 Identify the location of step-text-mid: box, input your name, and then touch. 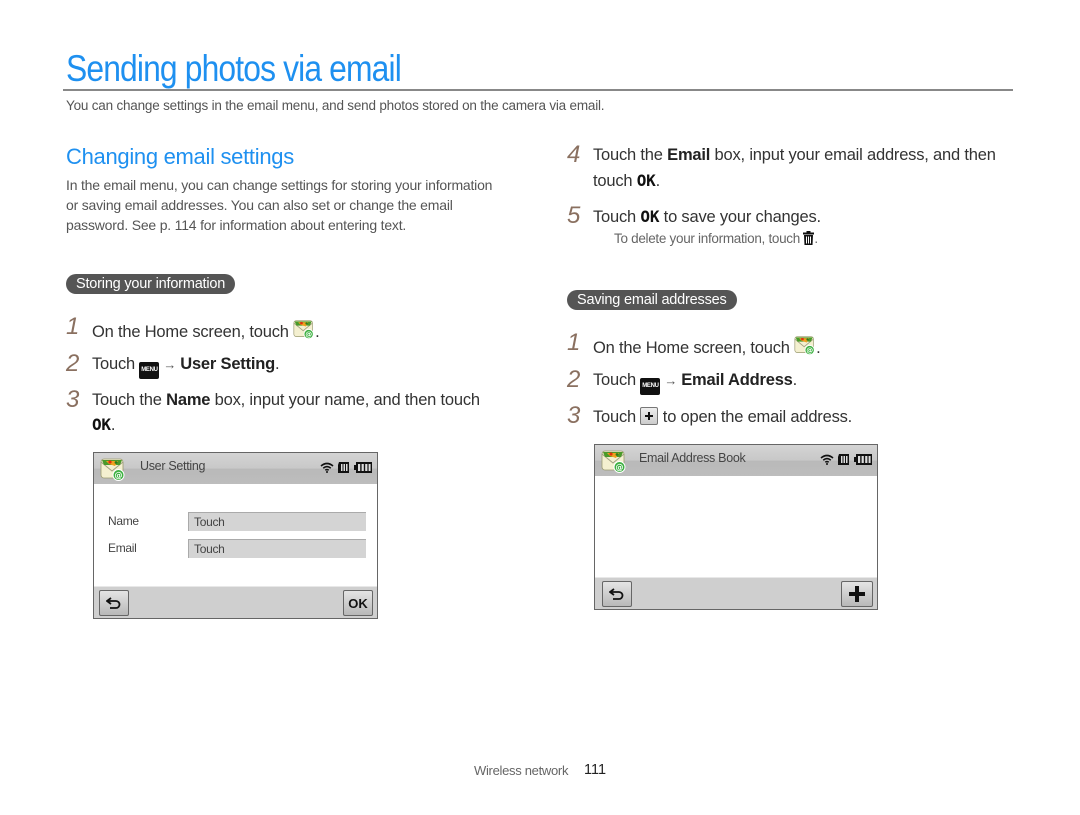
(345, 400).